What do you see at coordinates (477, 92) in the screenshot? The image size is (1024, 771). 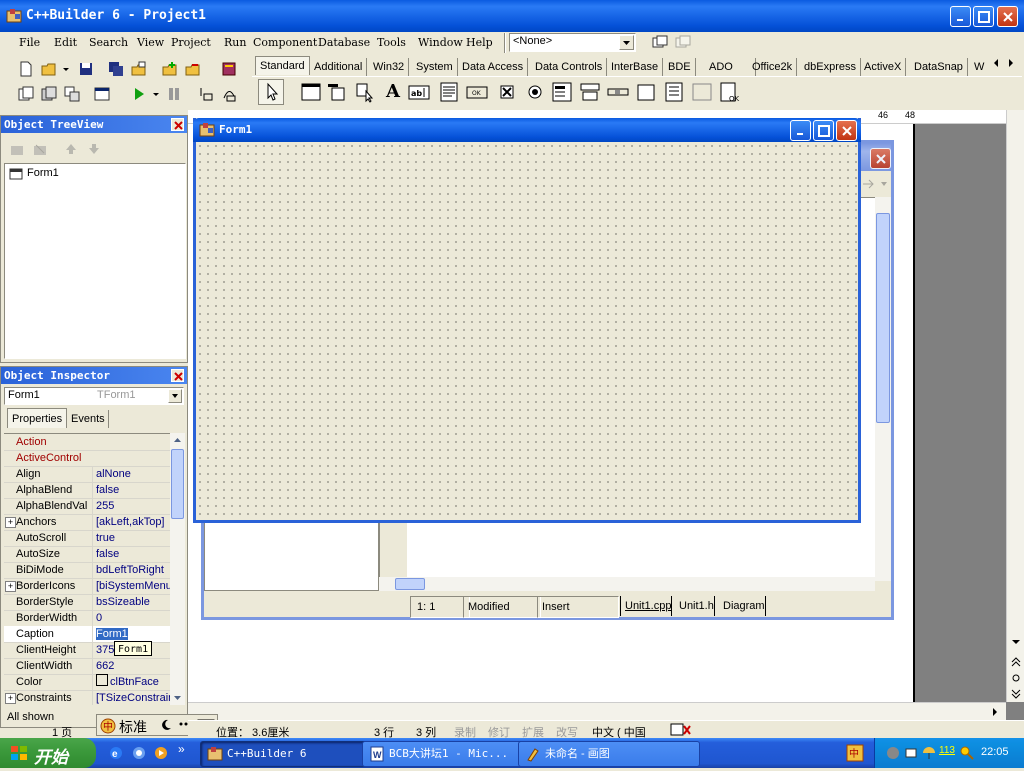 I see `button-icon: OK` at bounding box center [477, 92].